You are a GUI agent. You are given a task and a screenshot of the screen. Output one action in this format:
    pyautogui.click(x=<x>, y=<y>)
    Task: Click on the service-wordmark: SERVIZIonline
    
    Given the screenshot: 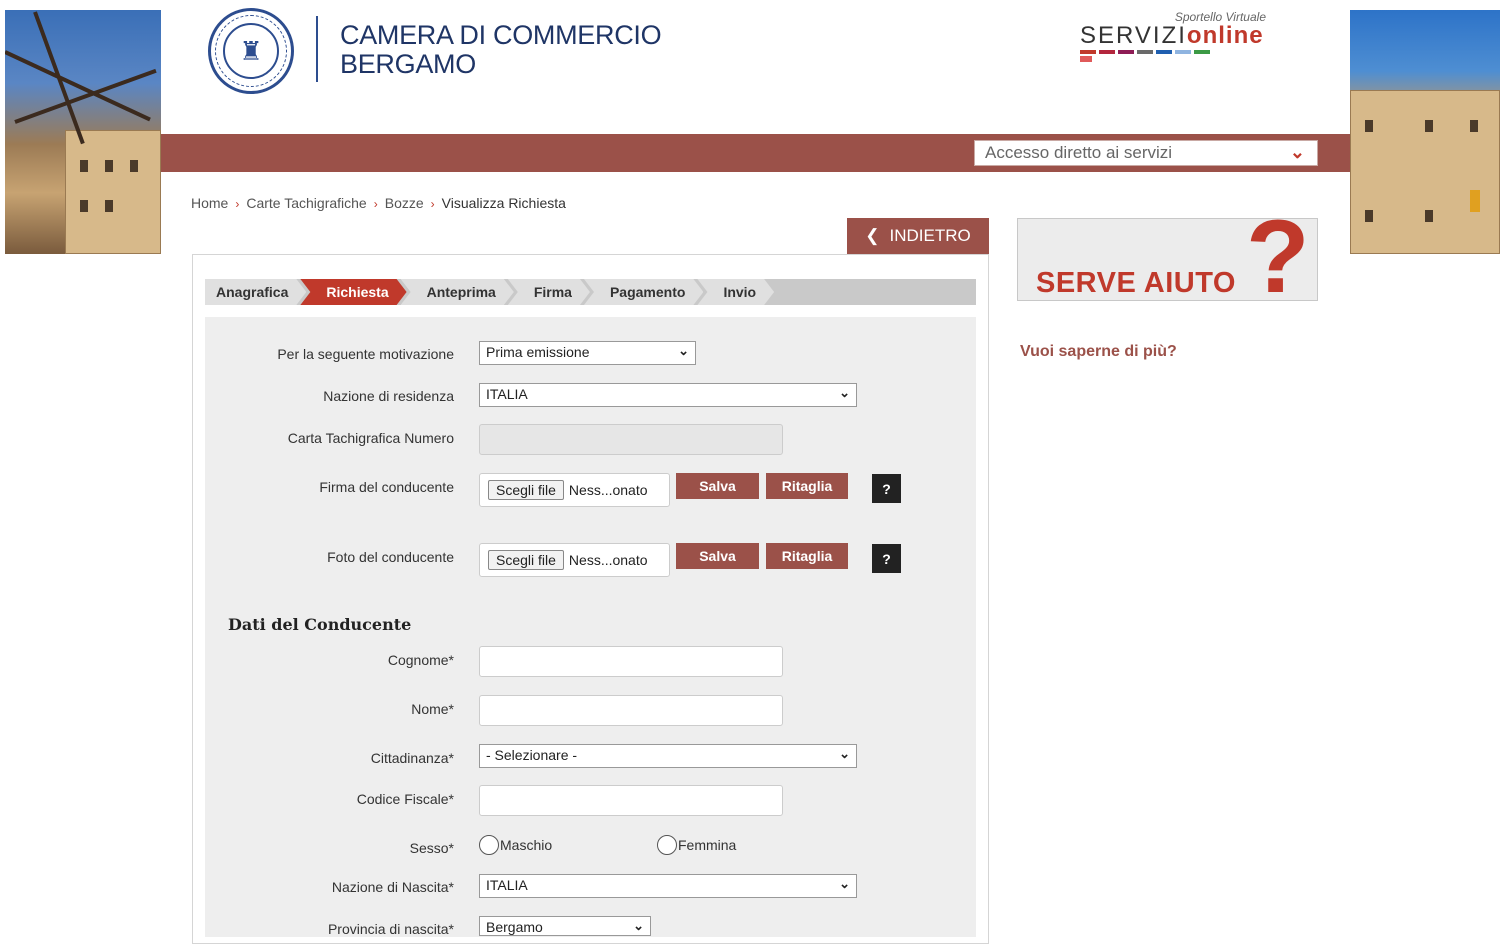 What is the action you would take?
    pyautogui.click(x=1172, y=36)
    